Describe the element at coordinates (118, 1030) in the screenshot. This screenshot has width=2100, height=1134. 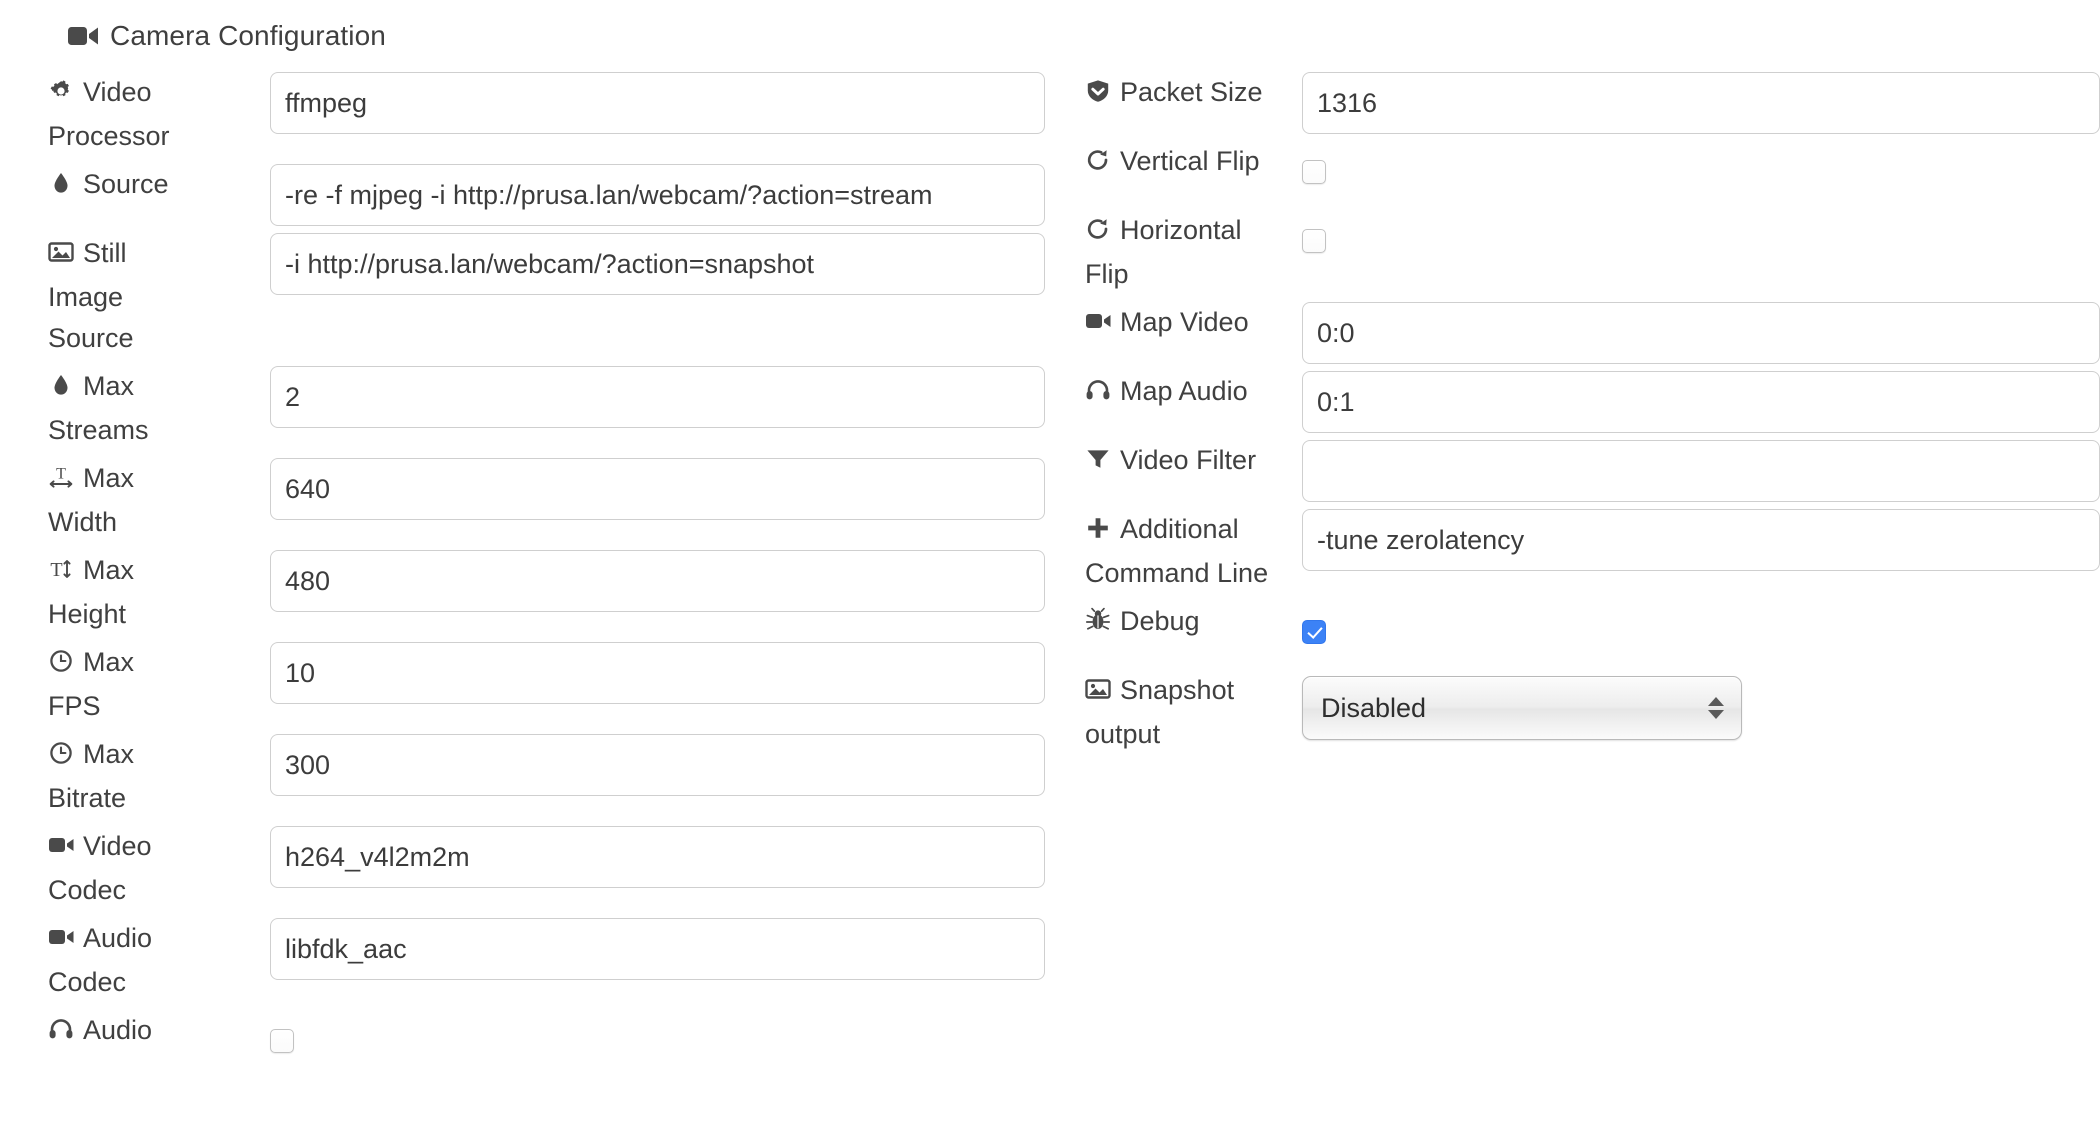
I see `label-text: Audio` at that location.